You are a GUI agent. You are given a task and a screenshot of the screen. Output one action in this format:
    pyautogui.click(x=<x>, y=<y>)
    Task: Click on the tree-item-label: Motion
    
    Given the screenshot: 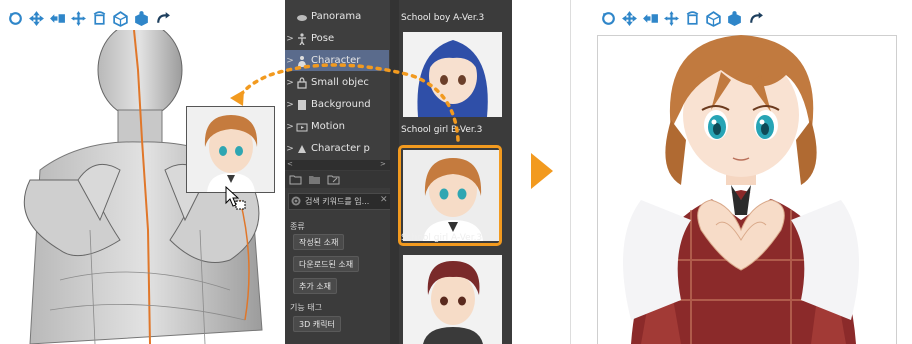 What is the action you would take?
    pyautogui.click(x=328, y=126)
    